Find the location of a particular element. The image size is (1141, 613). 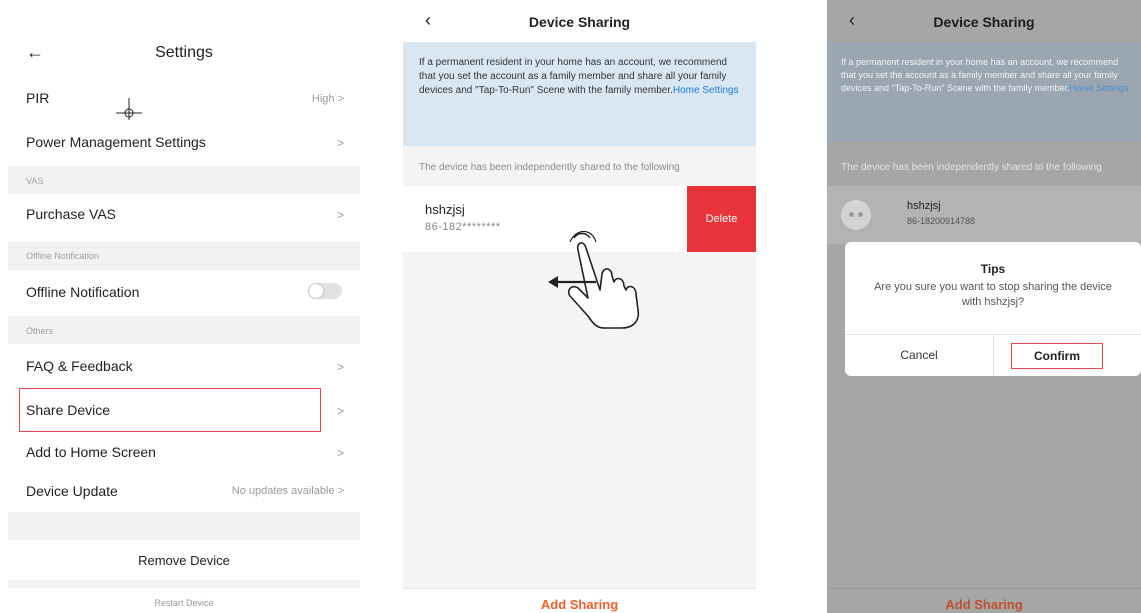

device-update-value: No updates available > is located at coordinates (287, 491).